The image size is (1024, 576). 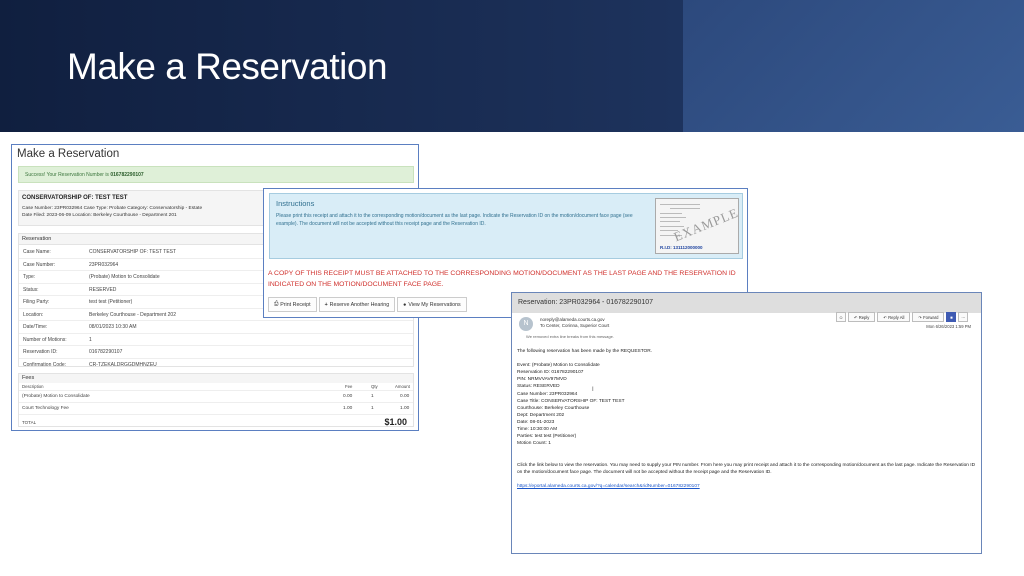 I want to click on detail-row: Date/Time: 08/01/2023 10:30 AM, so click(x=216, y=327).